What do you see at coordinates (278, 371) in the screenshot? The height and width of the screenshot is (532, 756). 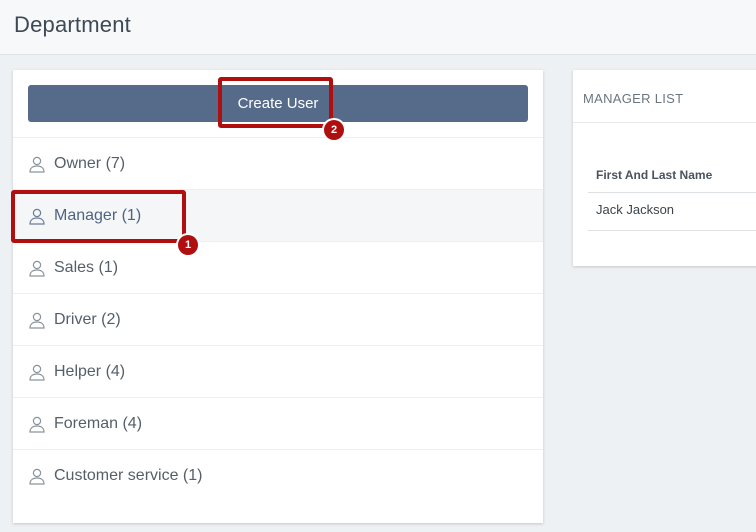 I see `role-item-helper: Helper (4)` at bounding box center [278, 371].